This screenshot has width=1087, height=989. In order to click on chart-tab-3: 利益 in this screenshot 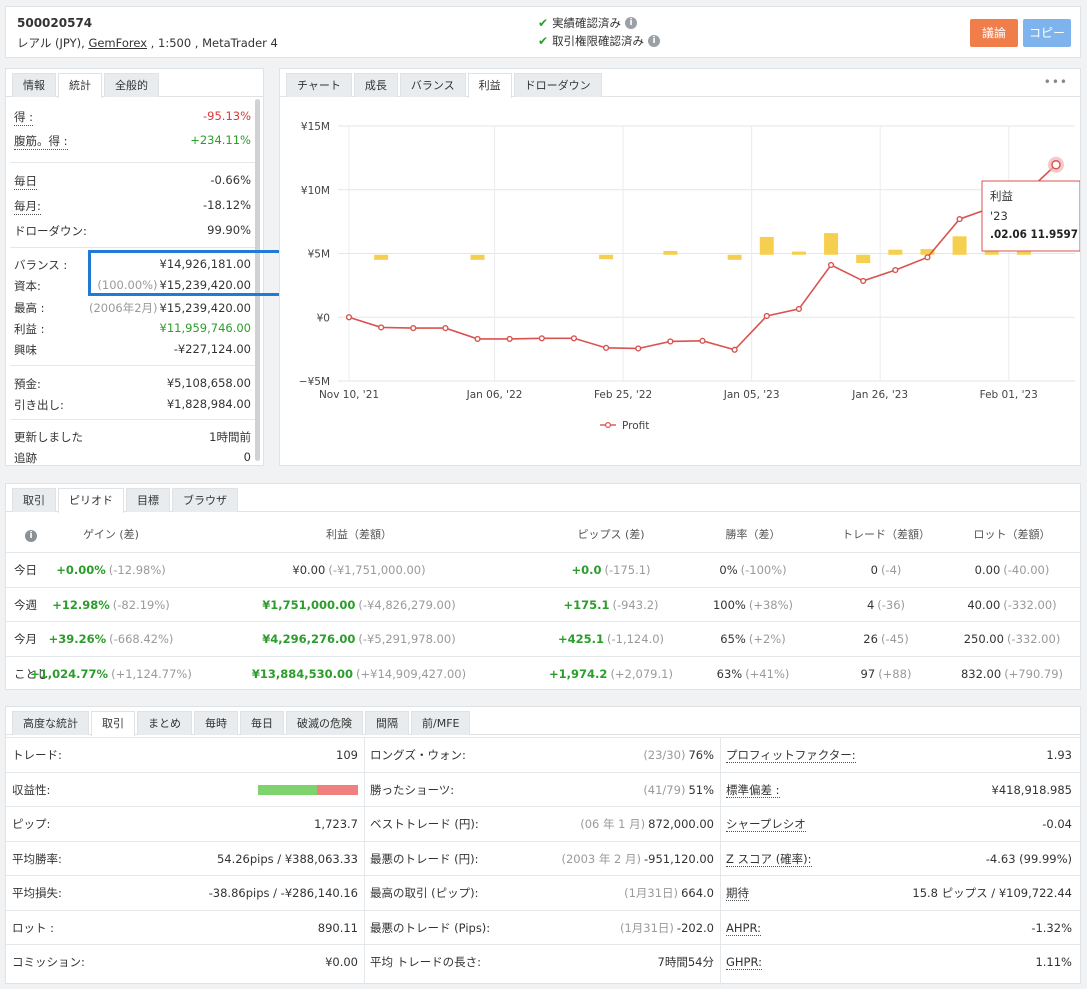, I will do `click(489, 85)`.